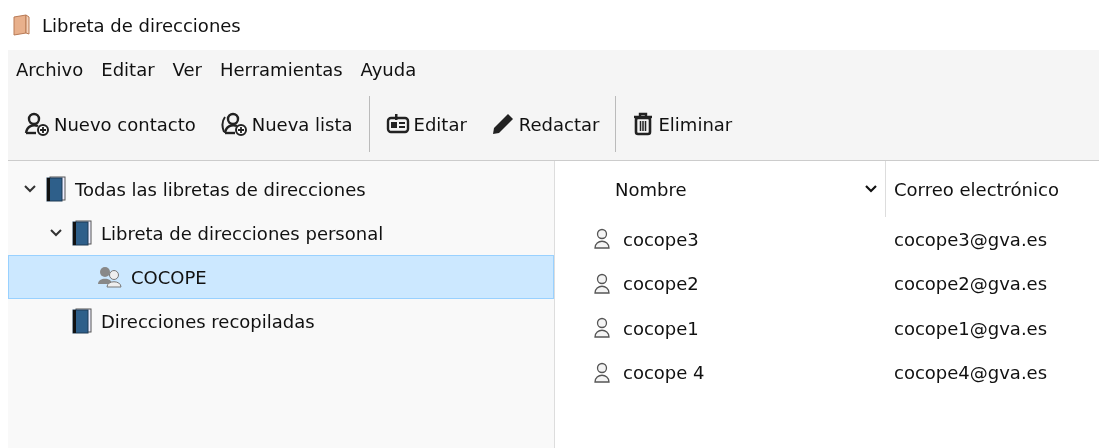 The height and width of the screenshot is (448, 1099). Describe the element at coordinates (187, 69) in the screenshot. I see `menu-item: Ver` at that location.